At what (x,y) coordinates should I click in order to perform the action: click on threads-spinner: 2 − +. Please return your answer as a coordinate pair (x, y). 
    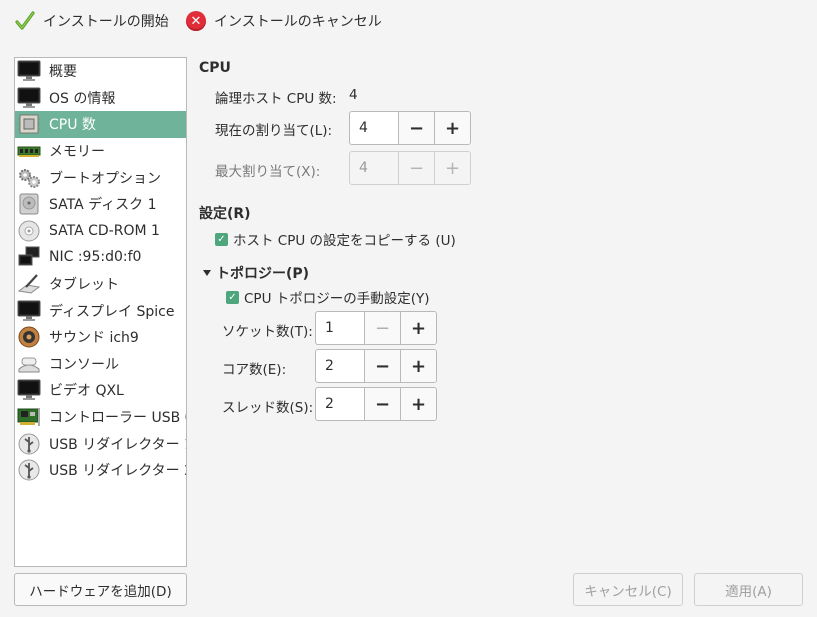
    Looking at the image, I should click on (376, 404).